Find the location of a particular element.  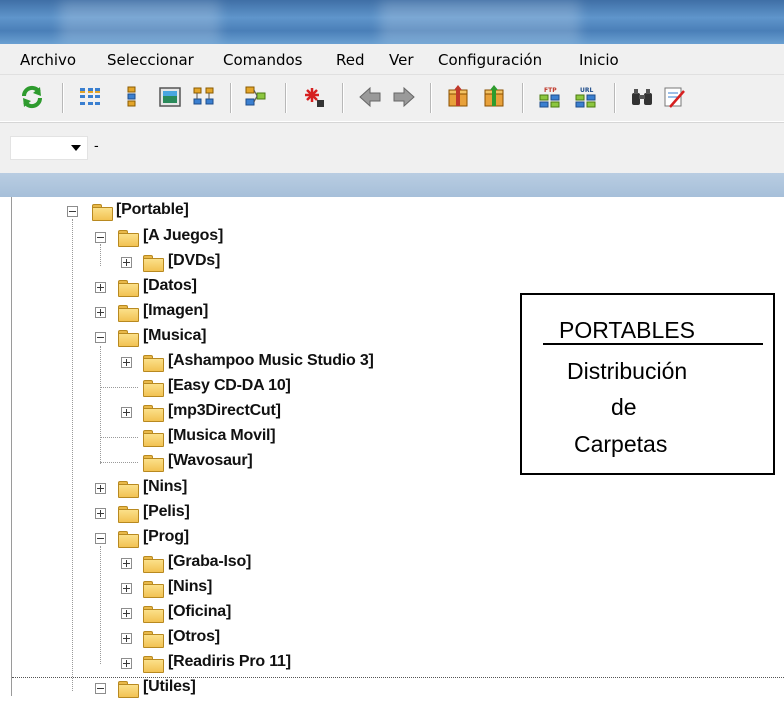

annotation-title: PORTABLES is located at coordinates (627, 330).